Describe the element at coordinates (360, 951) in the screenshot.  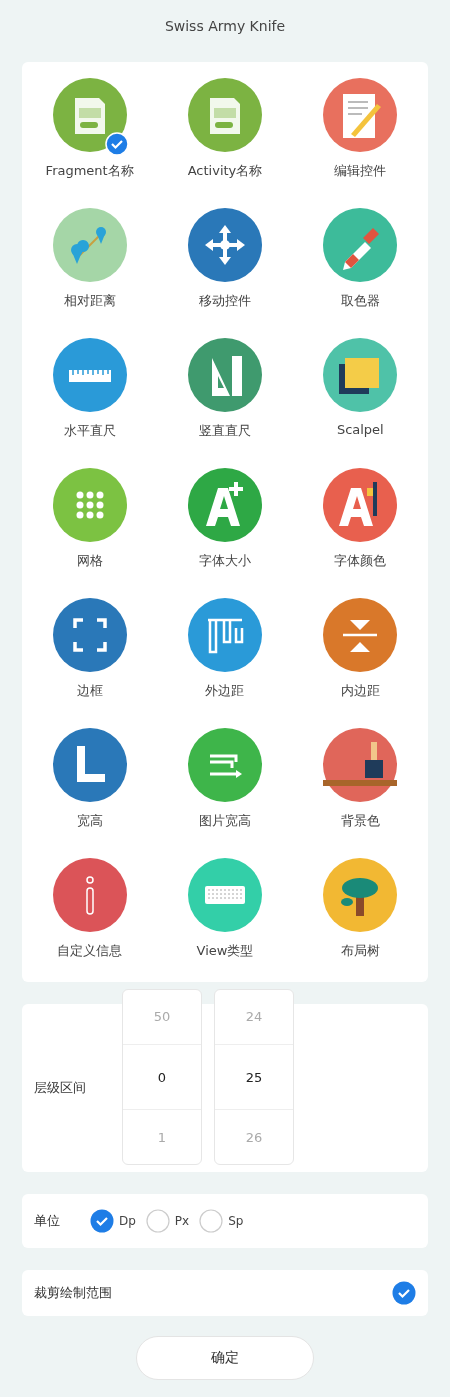
I see `tool-label: 布局树` at that location.